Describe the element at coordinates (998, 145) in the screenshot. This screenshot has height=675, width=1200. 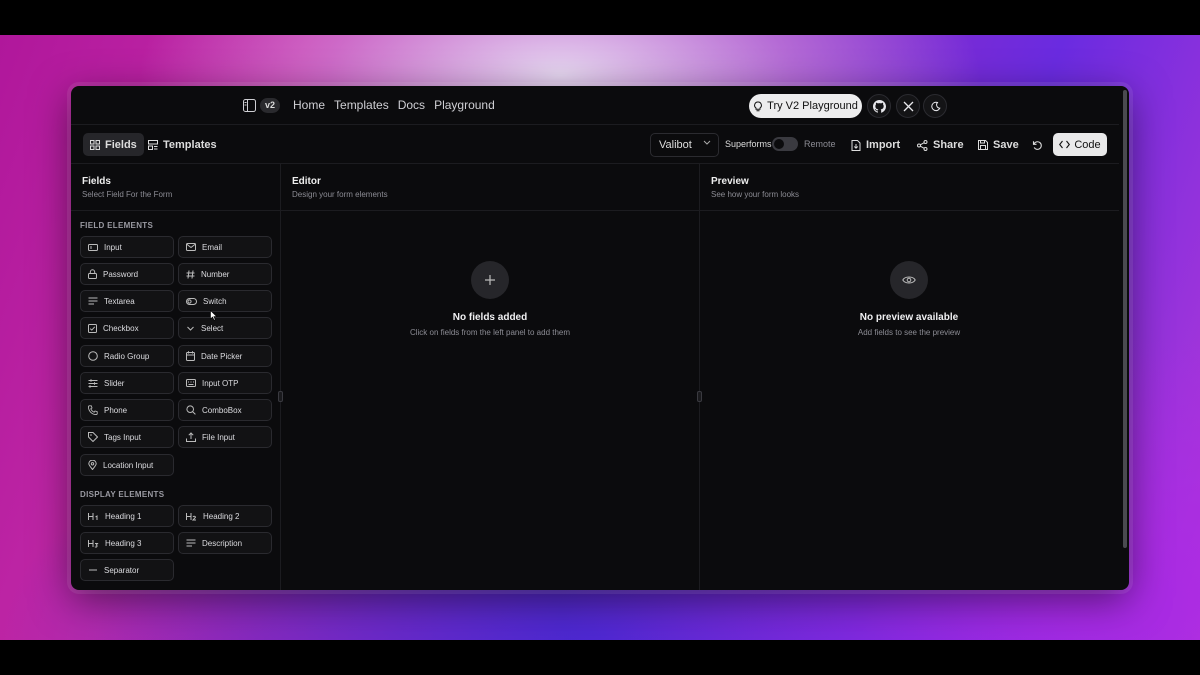
I see `save-button: Save` at that location.